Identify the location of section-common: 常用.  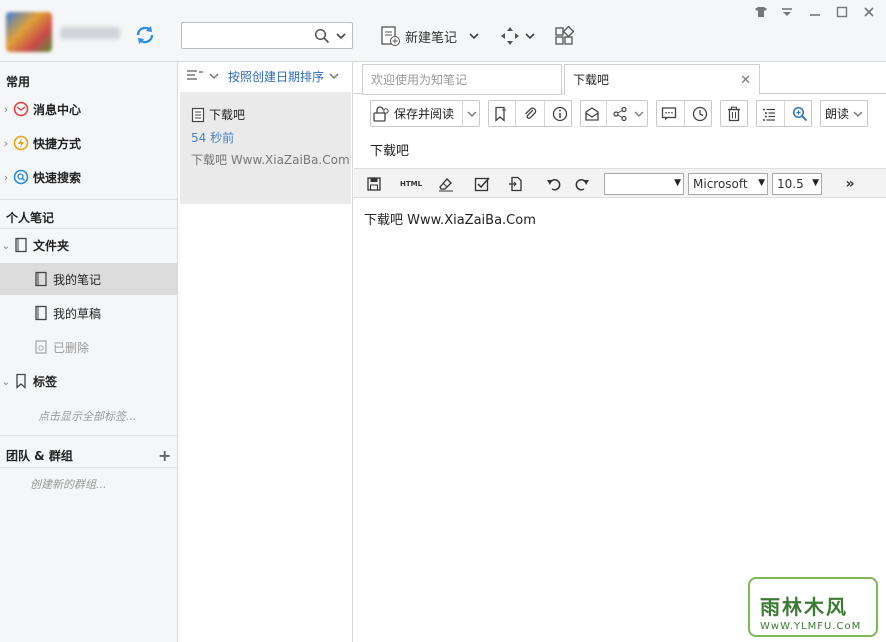
(18, 82).